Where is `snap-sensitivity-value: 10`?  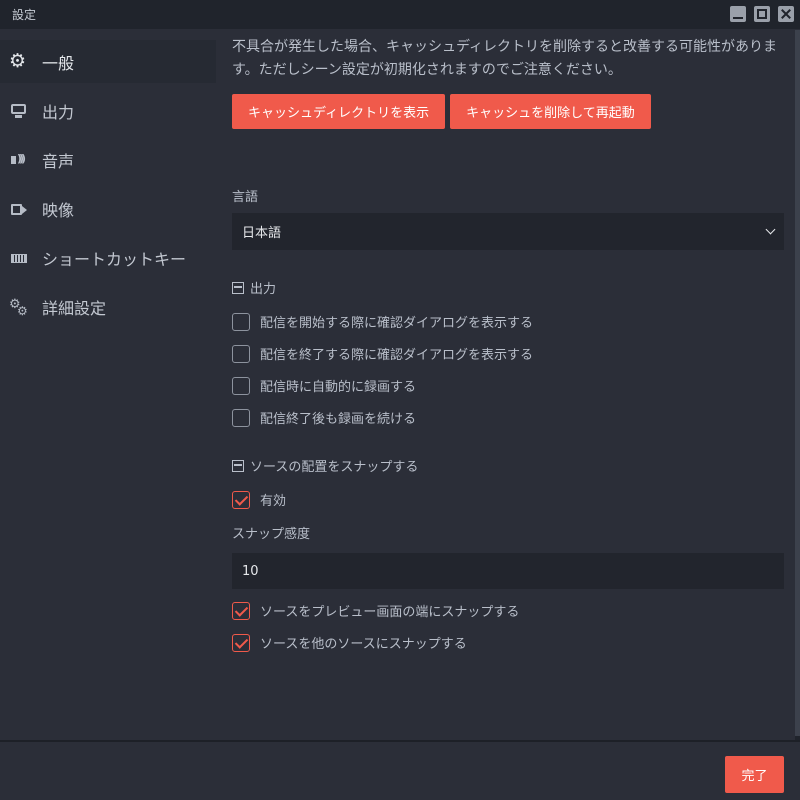
snap-sensitivity-value: 10 is located at coordinates (250, 571).